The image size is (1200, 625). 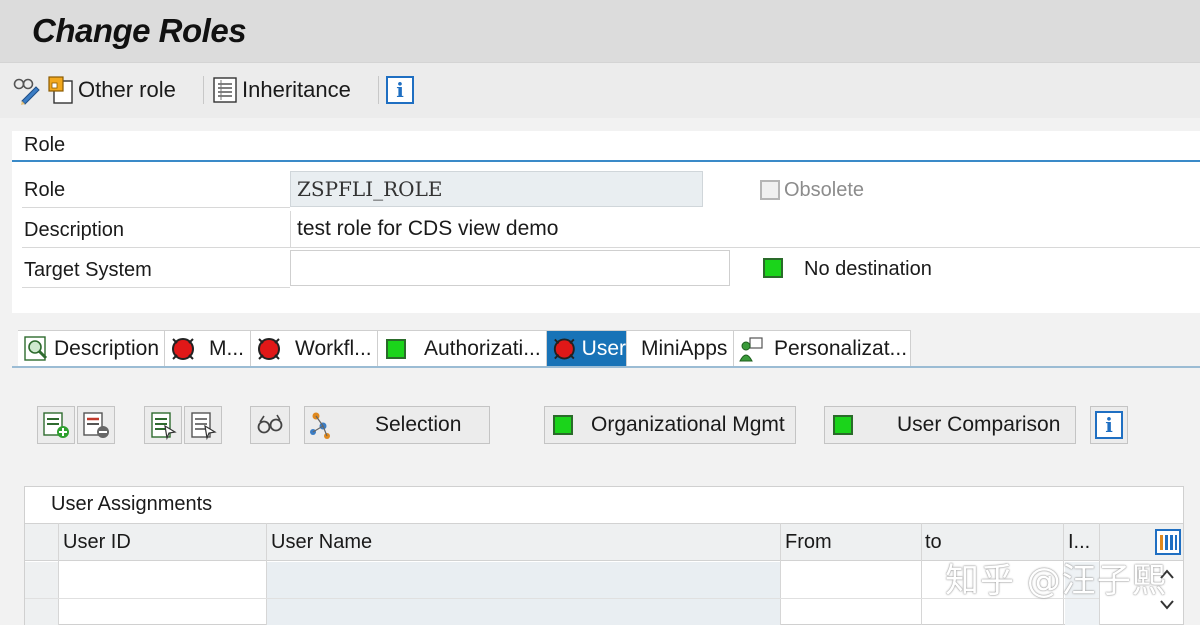 I want to click on insert-row-button, so click(x=56, y=425).